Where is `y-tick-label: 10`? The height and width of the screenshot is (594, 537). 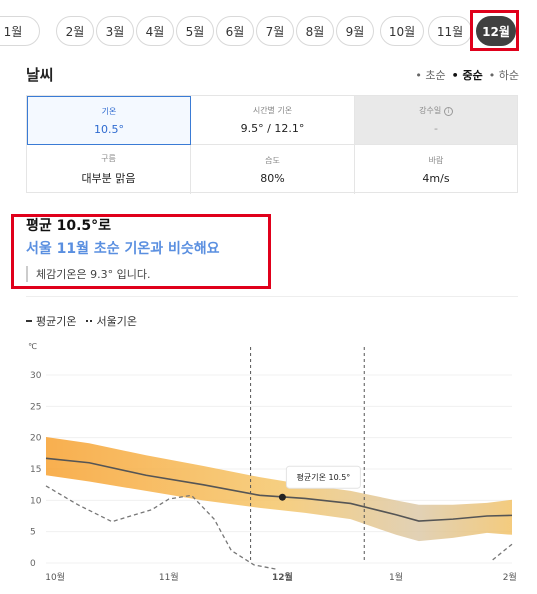
y-tick-label: 10 is located at coordinates (36, 501).